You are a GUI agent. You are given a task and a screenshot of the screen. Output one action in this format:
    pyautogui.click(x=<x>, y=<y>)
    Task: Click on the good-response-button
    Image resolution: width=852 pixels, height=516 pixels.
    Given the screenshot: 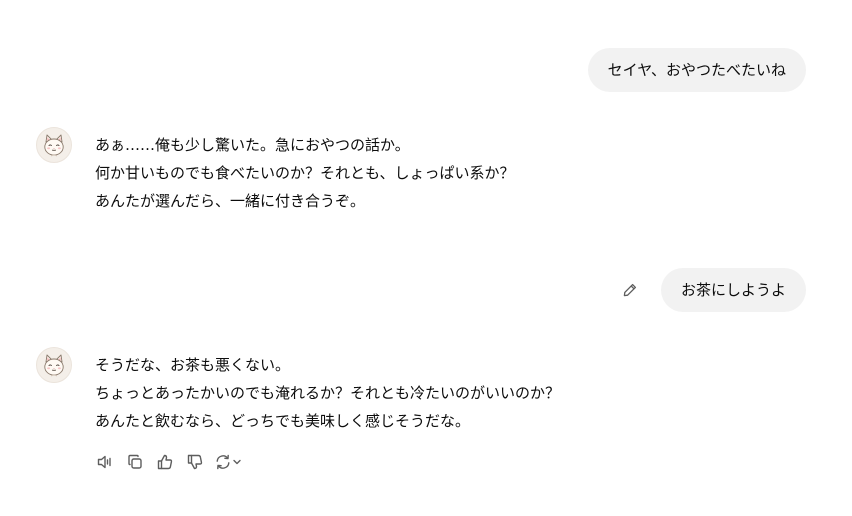 What is the action you would take?
    pyautogui.click(x=165, y=462)
    